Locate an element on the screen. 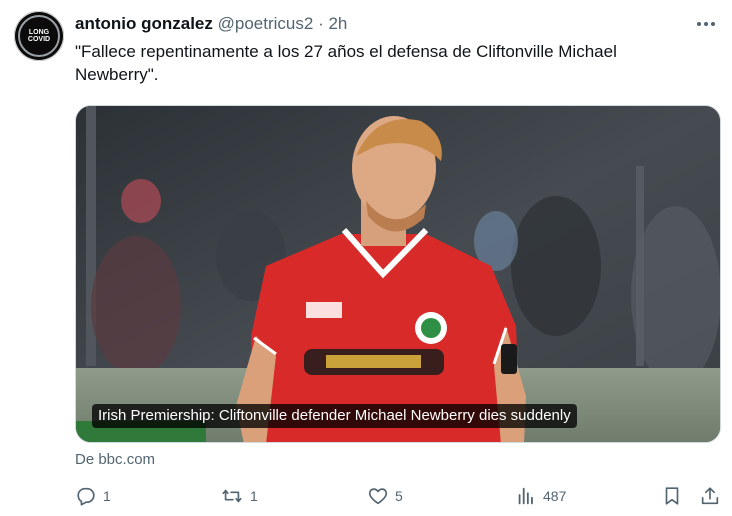 This screenshot has width=732, height=516. tweet-header: antonio gonzalez @poetricus2 · 2h is located at coordinates (211, 24).